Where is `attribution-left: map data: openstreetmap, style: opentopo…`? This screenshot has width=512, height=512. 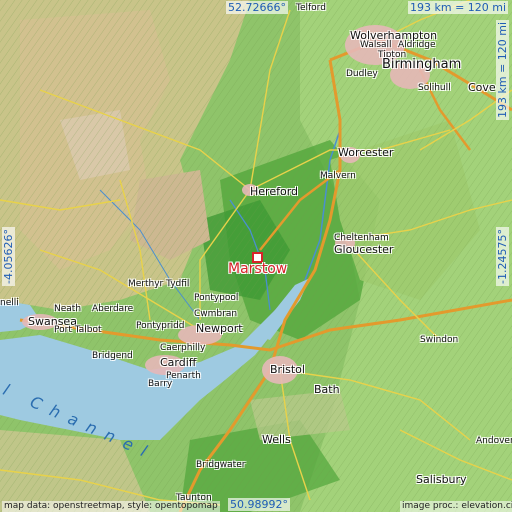 attribution-left: map data: openstreetmap, style: opentopo… is located at coordinates (111, 506).